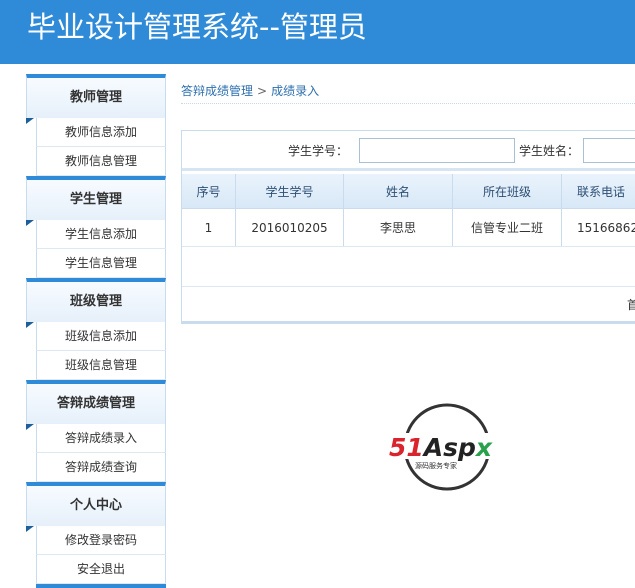  Describe the element at coordinates (101, 161) in the screenshot. I see `sidebar-item-manage-teacher: 教师信息管理` at that location.